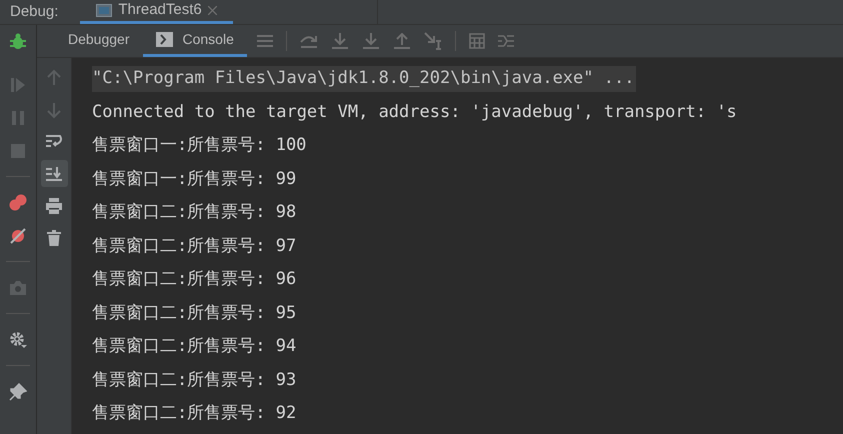  I want to click on step-out-icon, so click(401, 41).